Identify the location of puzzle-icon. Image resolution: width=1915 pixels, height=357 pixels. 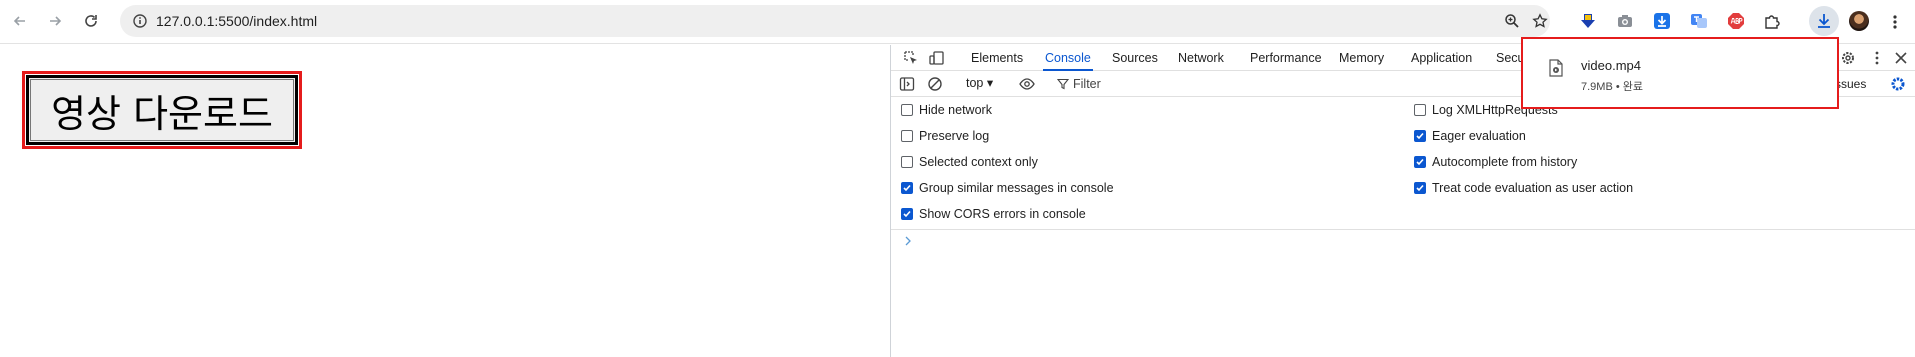
(1772, 22).